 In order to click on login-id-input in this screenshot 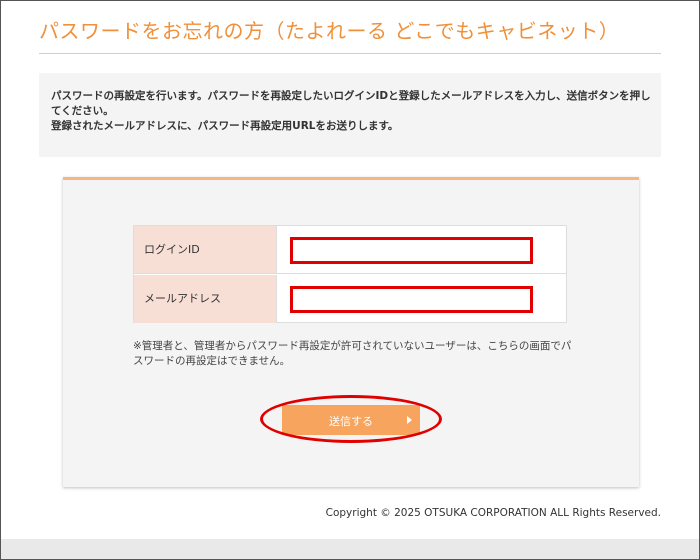, I will do `click(411, 250)`.